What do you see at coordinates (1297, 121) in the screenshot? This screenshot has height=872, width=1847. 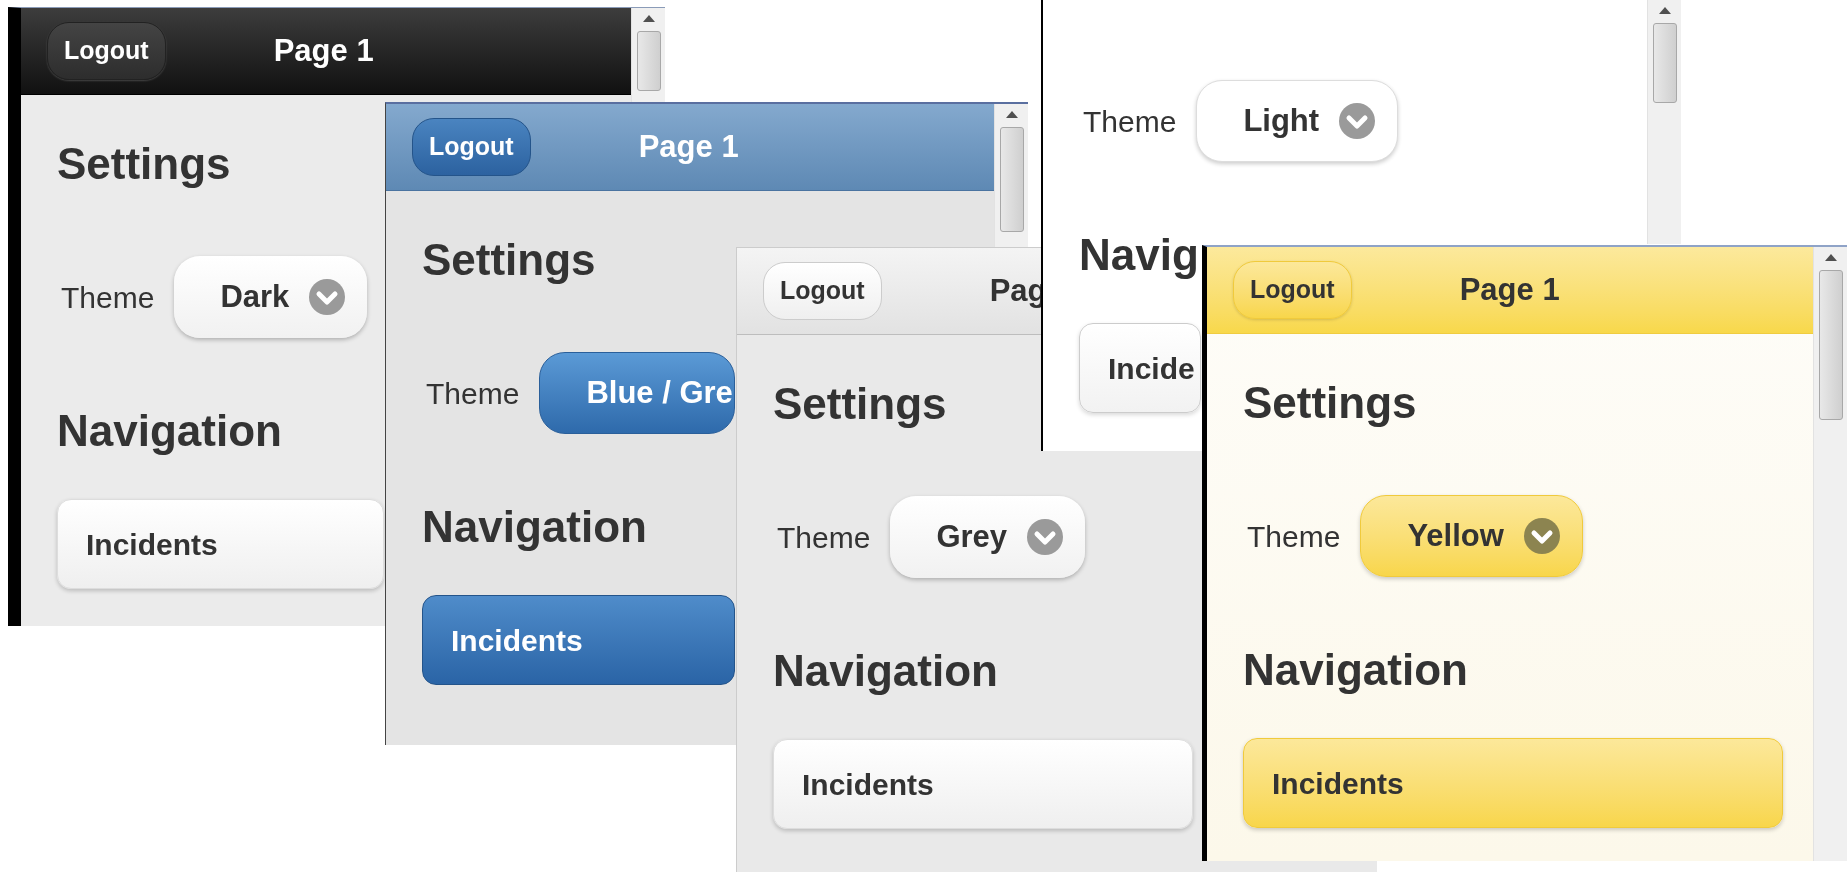 I see `theme-dropdown: Light` at bounding box center [1297, 121].